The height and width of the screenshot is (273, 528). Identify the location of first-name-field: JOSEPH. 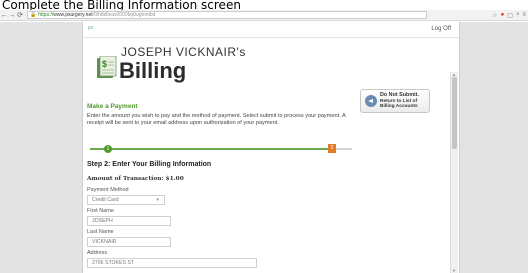
(129, 221).